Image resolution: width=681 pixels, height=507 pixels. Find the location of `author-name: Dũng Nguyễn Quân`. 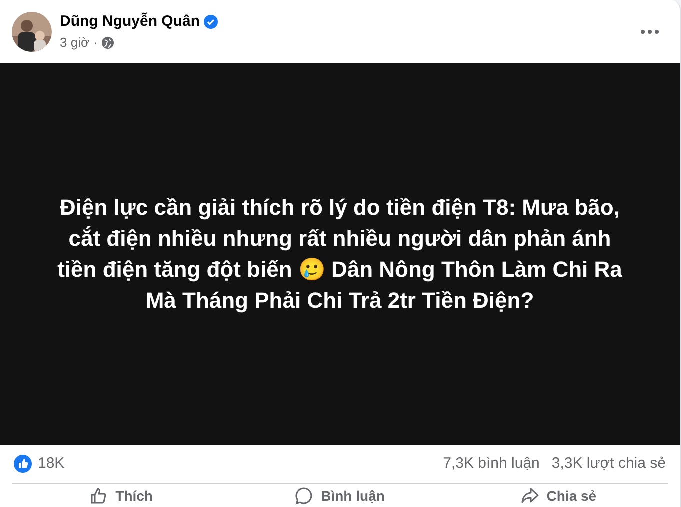

author-name: Dũng Nguyễn Quân is located at coordinates (130, 21).